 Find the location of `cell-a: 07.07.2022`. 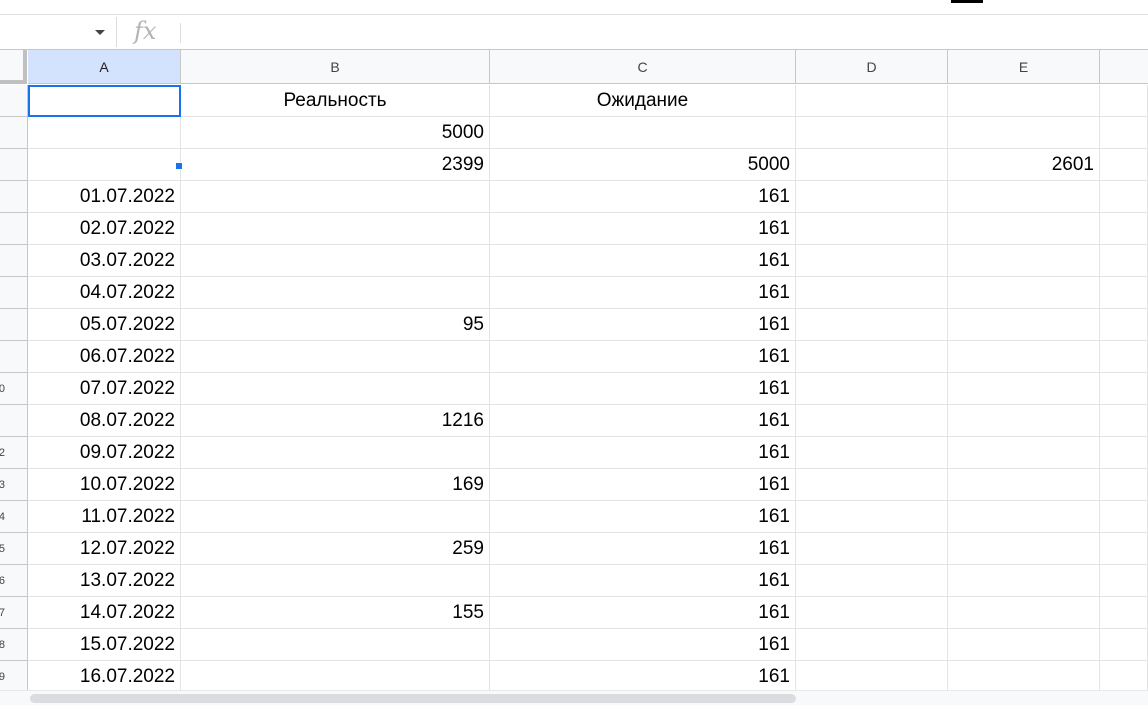

cell-a: 07.07.2022 is located at coordinates (104, 389).